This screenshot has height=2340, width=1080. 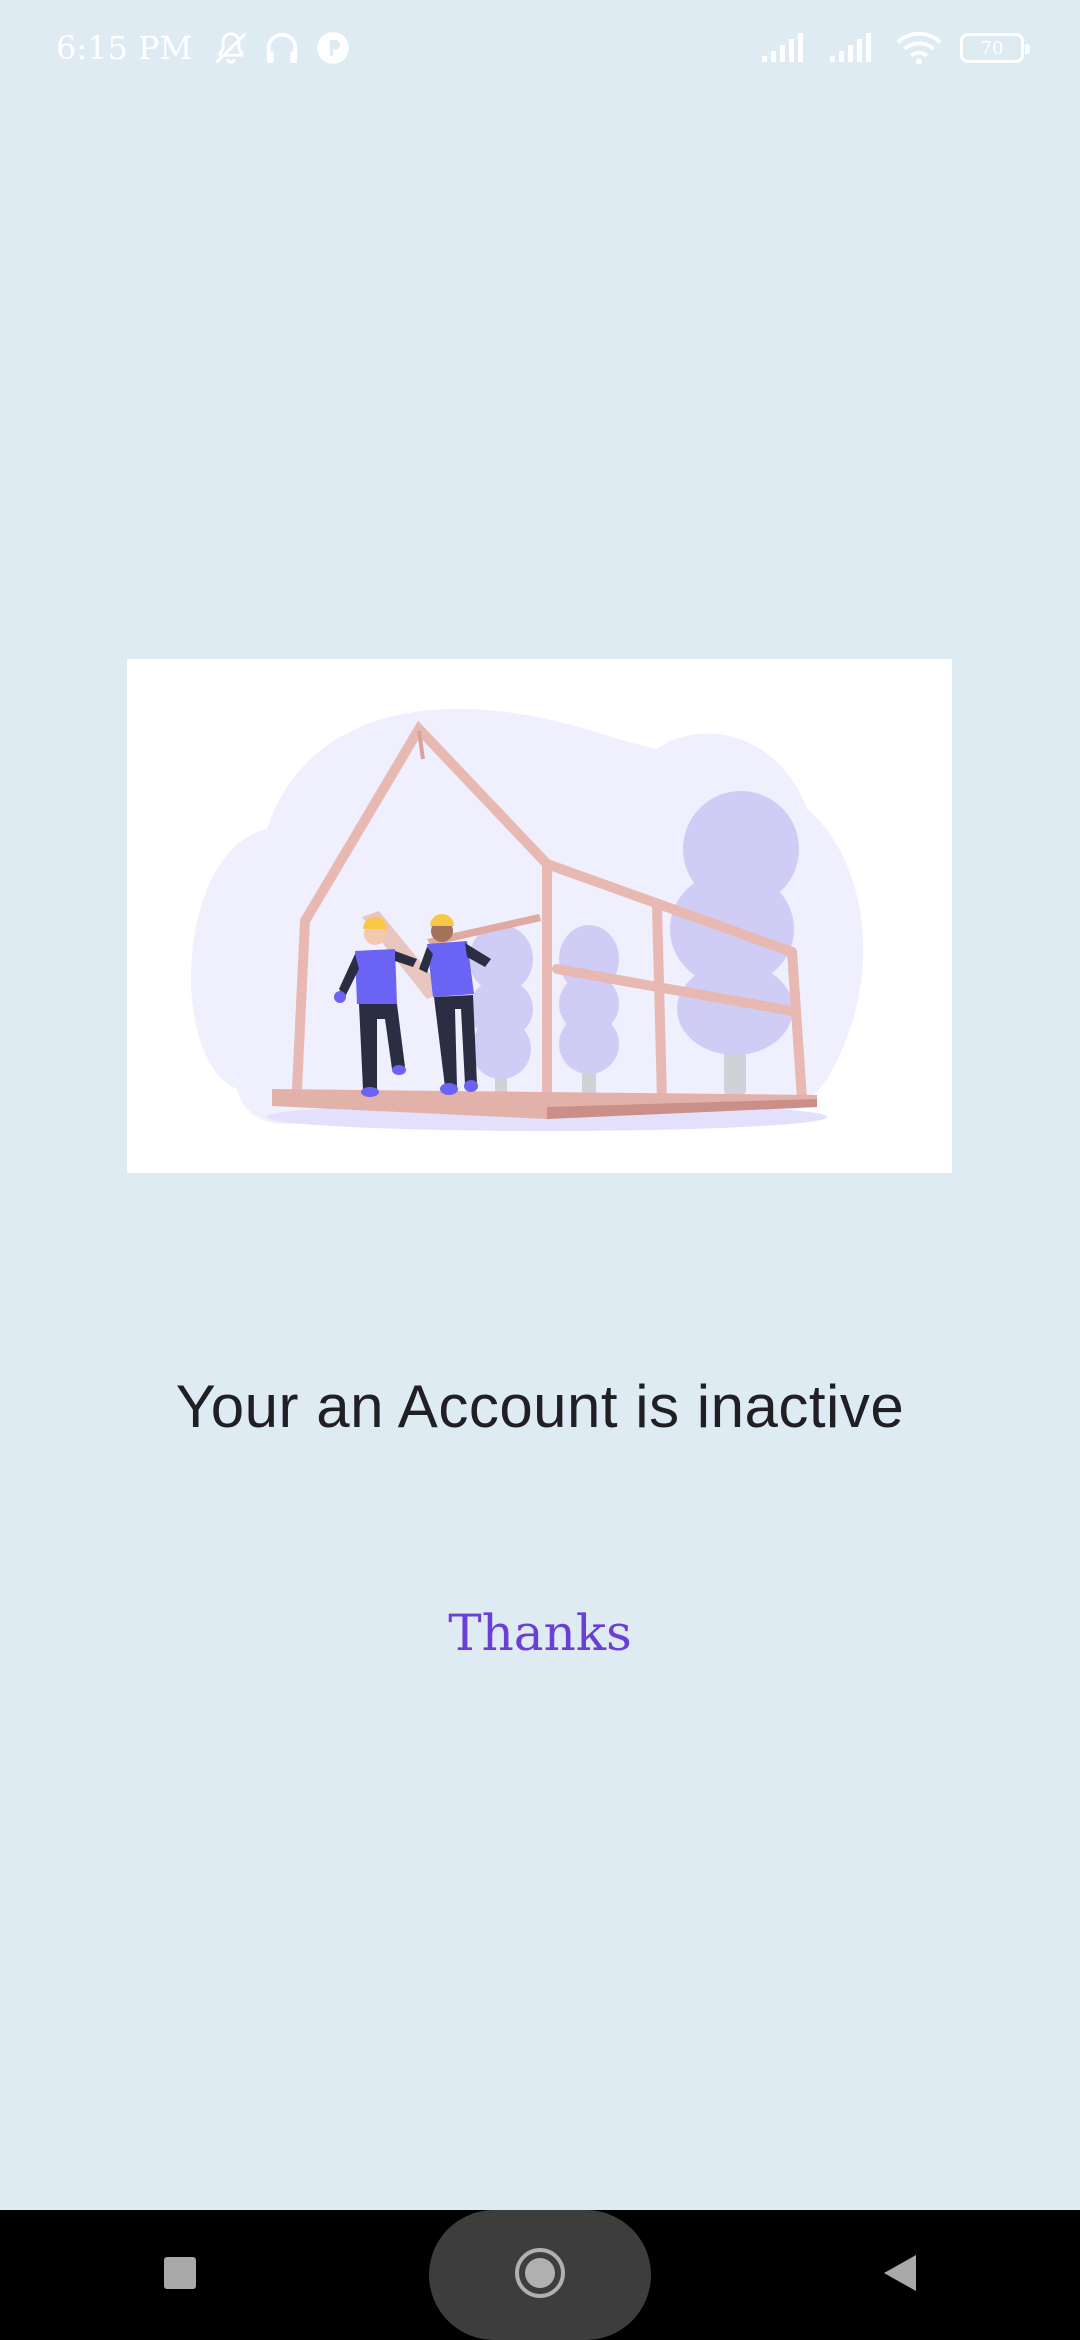 What do you see at coordinates (785, 48) in the screenshot?
I see `signal-1-icon` at bounding box center [785, 48].